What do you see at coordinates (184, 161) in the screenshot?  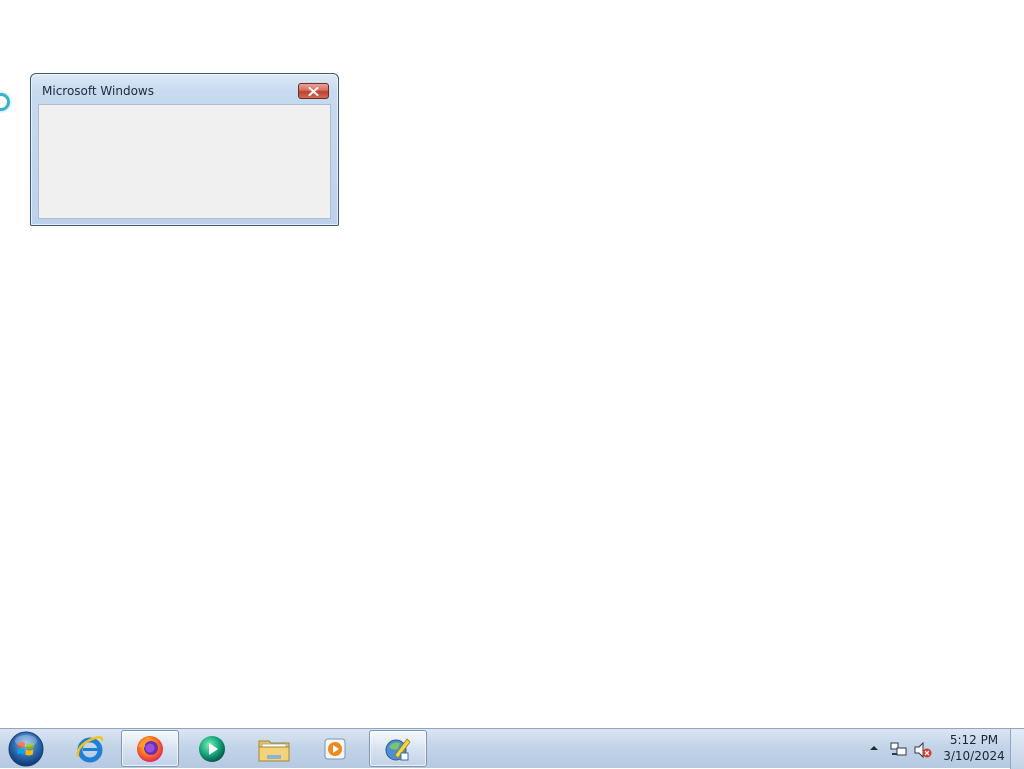 I see `dialog-content-area` at bounding box center [184, 161].